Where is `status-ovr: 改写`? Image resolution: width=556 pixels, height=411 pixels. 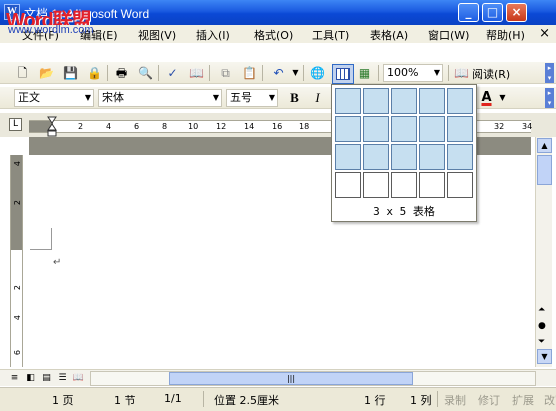
status-ovr: 改写 is located at coordinates (550, 400).